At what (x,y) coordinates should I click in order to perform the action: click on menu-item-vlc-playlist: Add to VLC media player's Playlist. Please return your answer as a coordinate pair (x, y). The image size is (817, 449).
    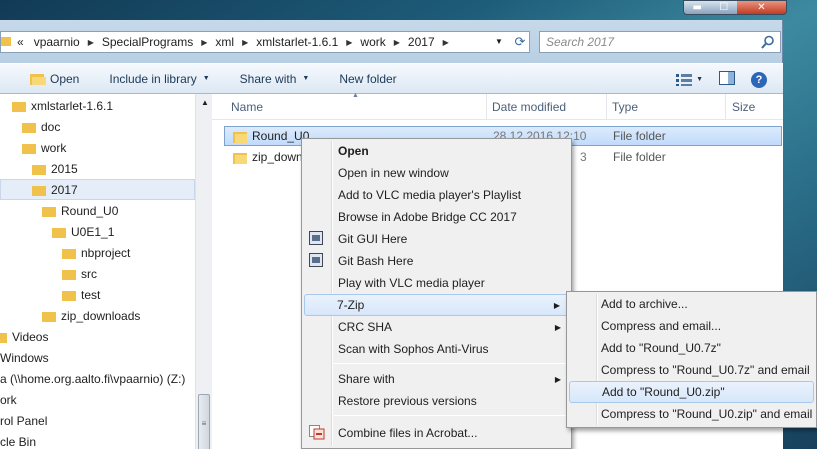
    Looking at the image, I should click on (436, 195).